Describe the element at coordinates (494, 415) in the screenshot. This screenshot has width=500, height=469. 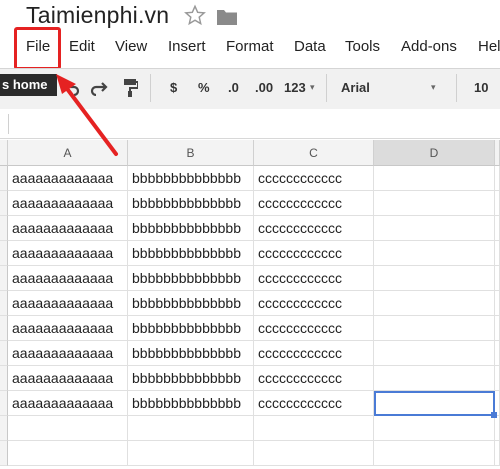
I see `fill-handle` at that location.